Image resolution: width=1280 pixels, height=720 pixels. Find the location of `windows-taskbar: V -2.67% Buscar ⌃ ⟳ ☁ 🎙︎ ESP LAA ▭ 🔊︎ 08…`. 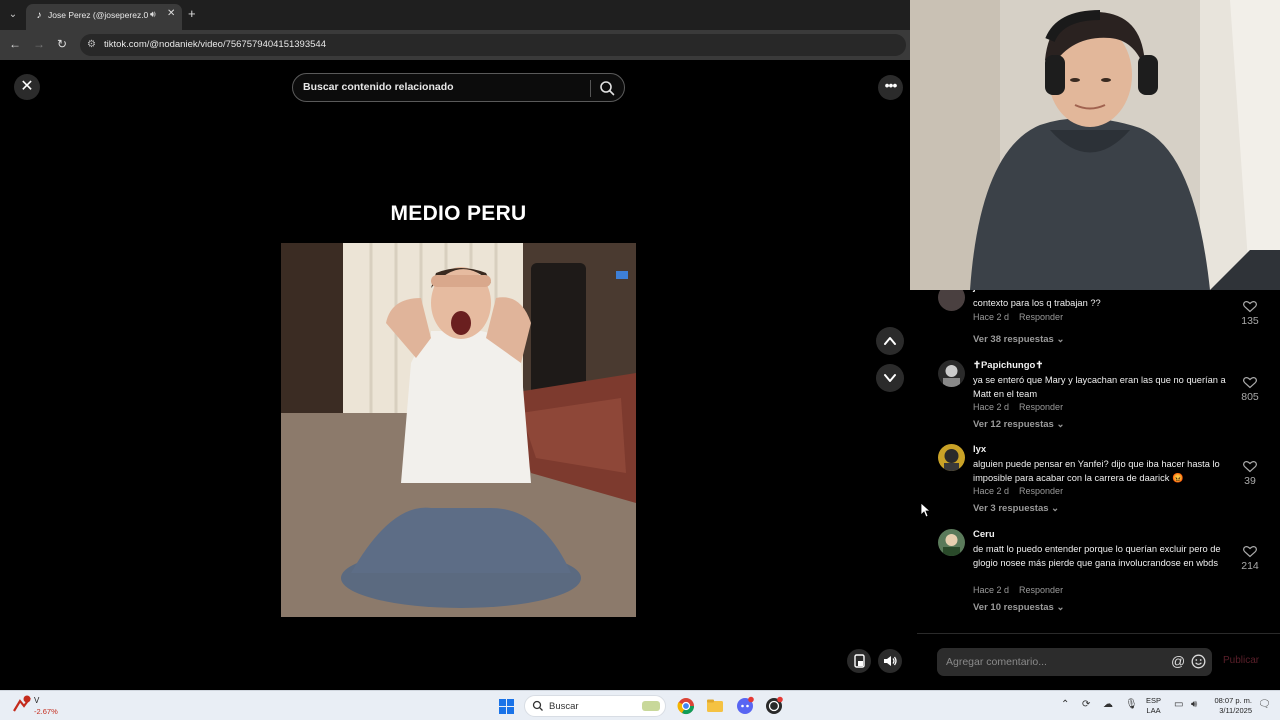

windows-taskbar: V -2.67% Buscar ⌃ ⟳ ☁ 🎙︎ ESP LAA ▭ 🔊︎ 08… is located at coordinates (640, 705).